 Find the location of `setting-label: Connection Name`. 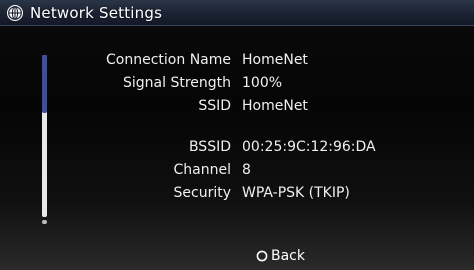

setting-label: Connection Name is located at coordinates (168, 60).